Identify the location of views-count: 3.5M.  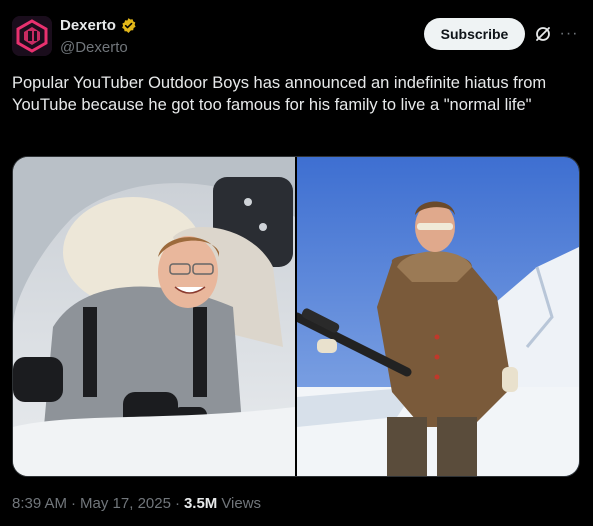
(200, 503).